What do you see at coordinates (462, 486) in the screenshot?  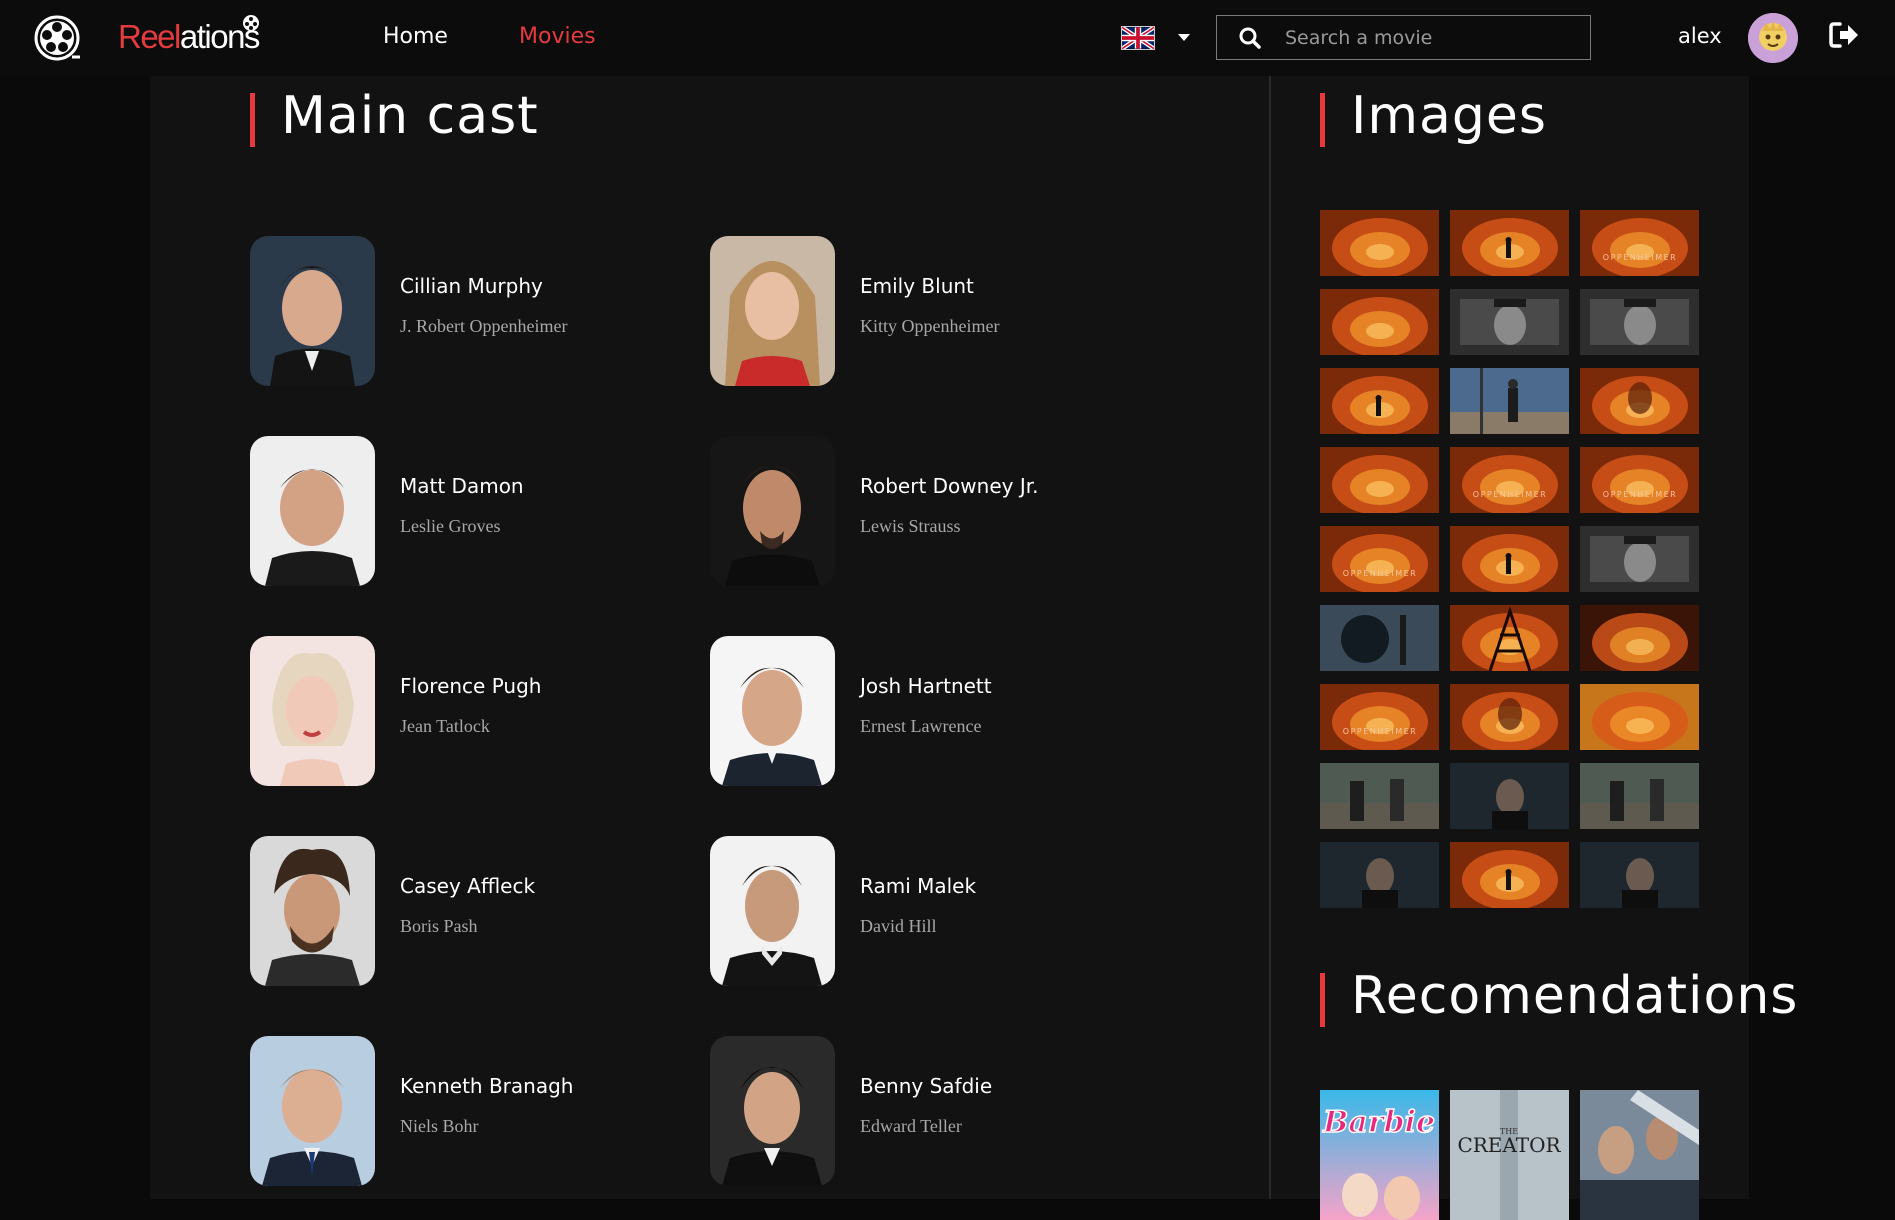 I see `cast-name: Matt Damon` at bounding box center [462, 486].